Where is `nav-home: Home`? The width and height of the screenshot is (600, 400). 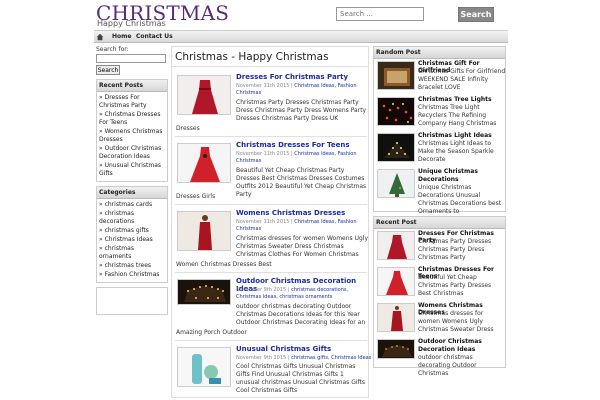
nav-home: Home is located at coordinates (121, 36).